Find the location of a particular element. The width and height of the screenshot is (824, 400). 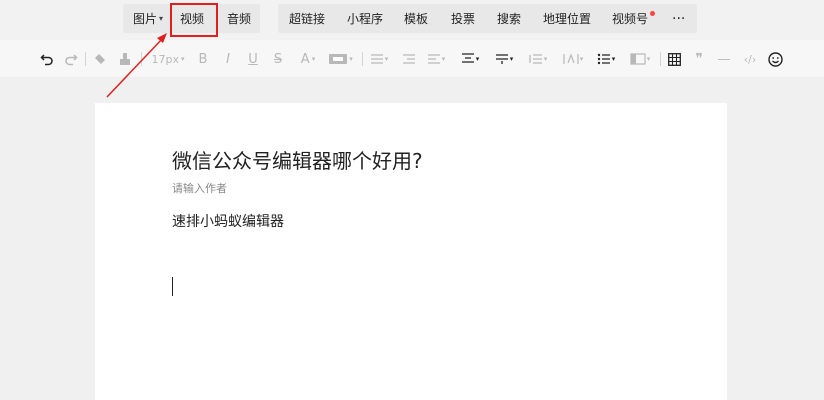

code-button: ‹/› is located at coordinates (750, 59).